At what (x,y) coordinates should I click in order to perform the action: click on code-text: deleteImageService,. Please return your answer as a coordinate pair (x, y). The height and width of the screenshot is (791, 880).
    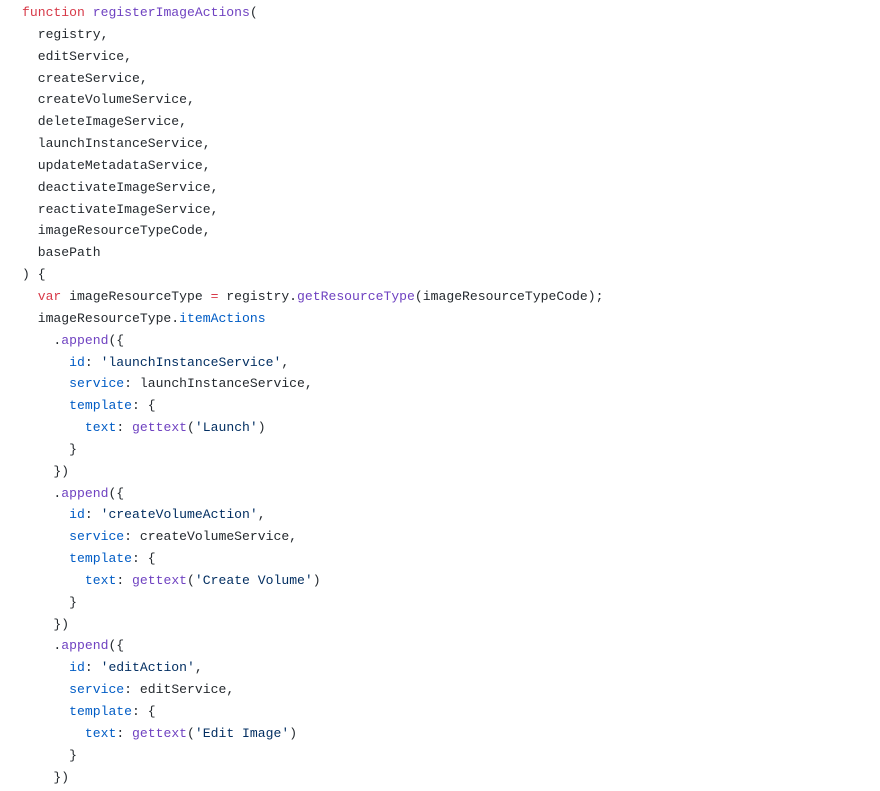
    Looking at the image, I should click on (105, 122).